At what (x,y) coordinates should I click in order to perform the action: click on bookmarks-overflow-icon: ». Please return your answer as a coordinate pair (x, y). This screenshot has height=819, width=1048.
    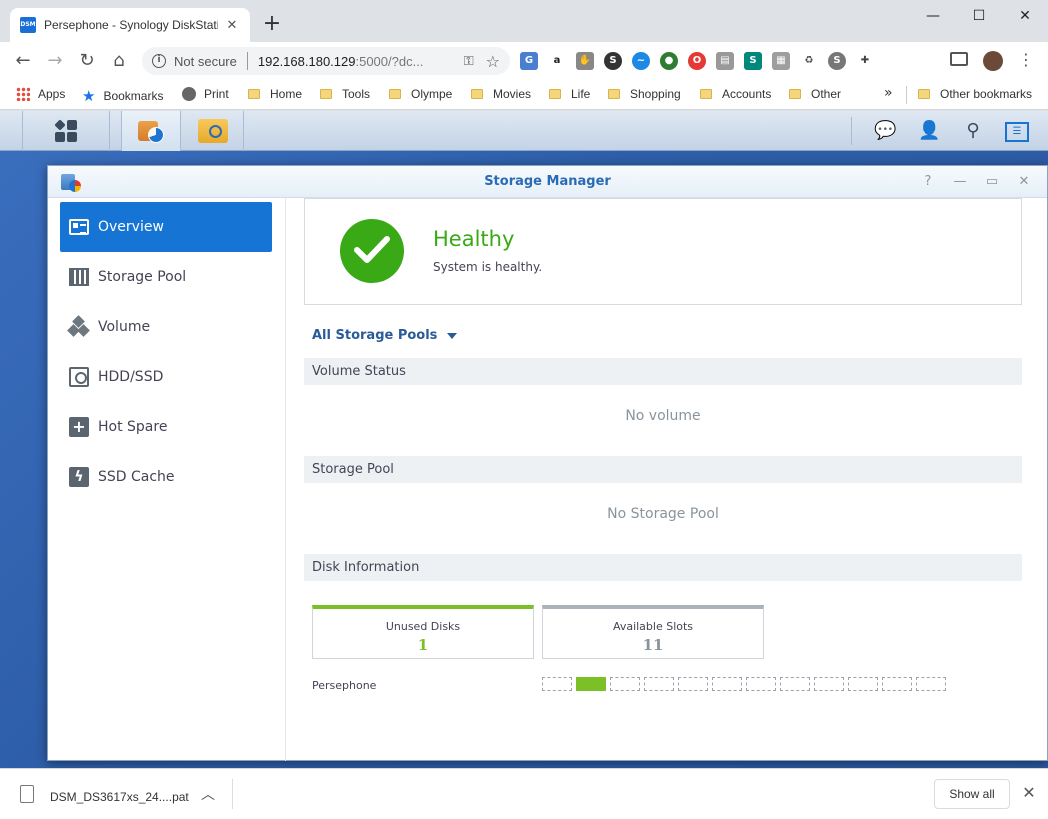
    Looking at the image, I should click on (888, 93).